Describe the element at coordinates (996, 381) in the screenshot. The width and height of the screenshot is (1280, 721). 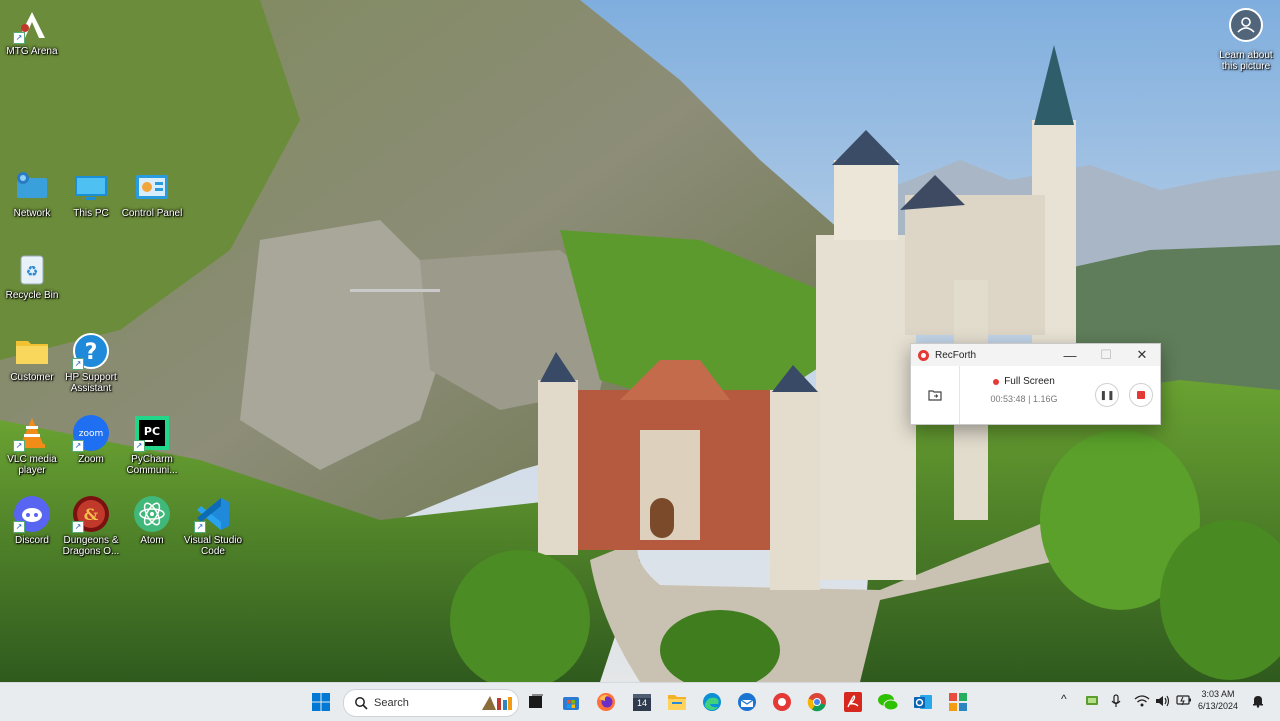
I see `recording-indicator-icon` at that location.